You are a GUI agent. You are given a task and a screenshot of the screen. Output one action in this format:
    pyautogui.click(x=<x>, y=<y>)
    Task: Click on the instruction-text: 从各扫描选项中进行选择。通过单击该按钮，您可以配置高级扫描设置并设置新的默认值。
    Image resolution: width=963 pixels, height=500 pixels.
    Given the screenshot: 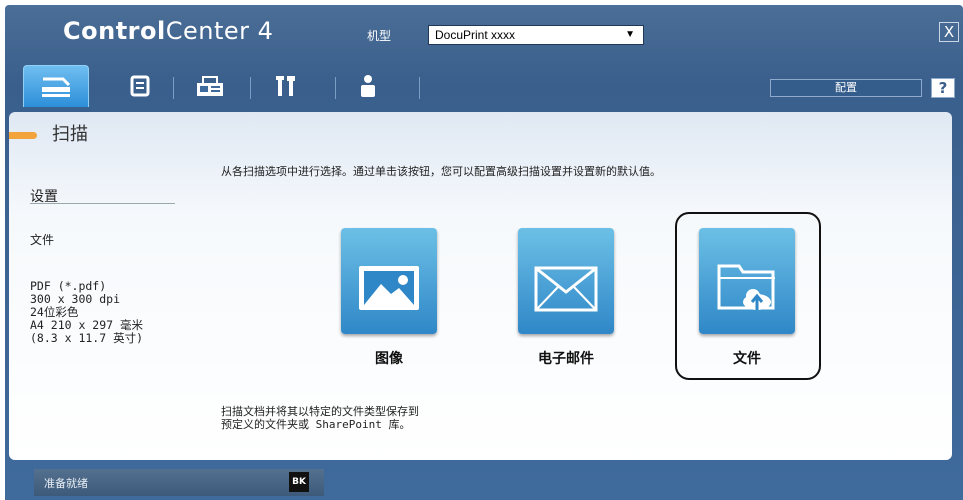 What is the action you would take?
    pyautogui.click(x=441, y=171)
    